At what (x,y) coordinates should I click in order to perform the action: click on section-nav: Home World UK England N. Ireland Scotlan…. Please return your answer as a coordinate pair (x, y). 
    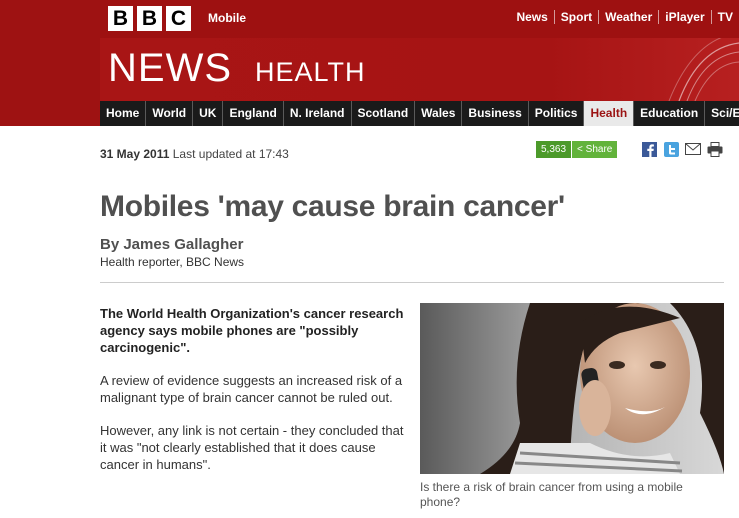
    Looking at the image, I should click on (419, 113).